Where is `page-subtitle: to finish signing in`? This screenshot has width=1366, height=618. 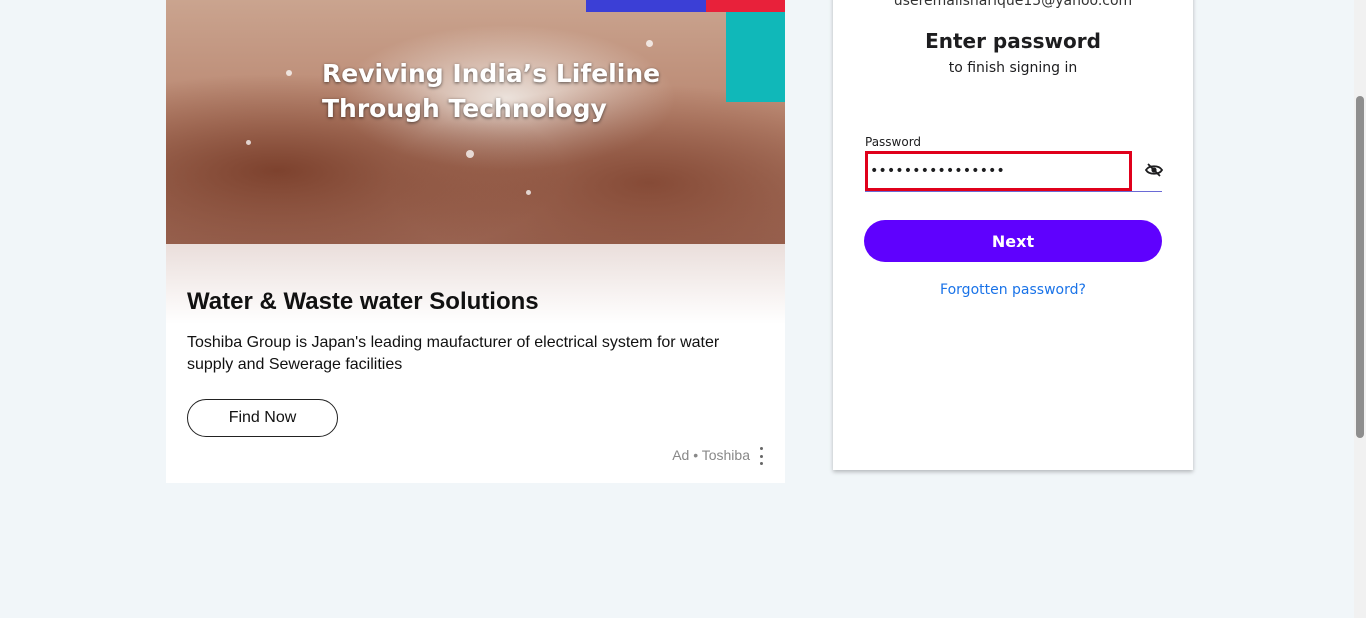 page-subtitle: to finish signing in is located at coordinates (1013, 68).